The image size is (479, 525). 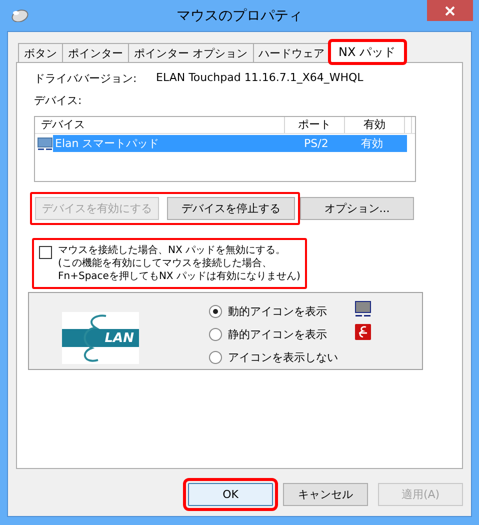 What do you see at coordinates (325, 494) in the screenshot?
I see `dialog-button: キャンセル` at bounding box center [325, 494].